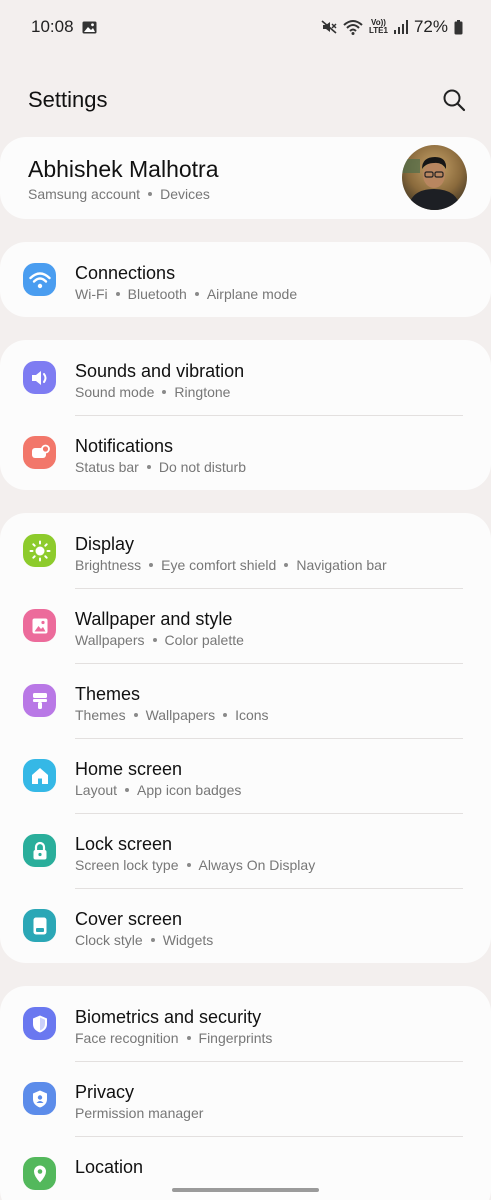 The width and height of the screenshot is (491, 1200). I want to click on settings-item-notifications: Notifications Status bar Do not disturb, so click(245, 452).